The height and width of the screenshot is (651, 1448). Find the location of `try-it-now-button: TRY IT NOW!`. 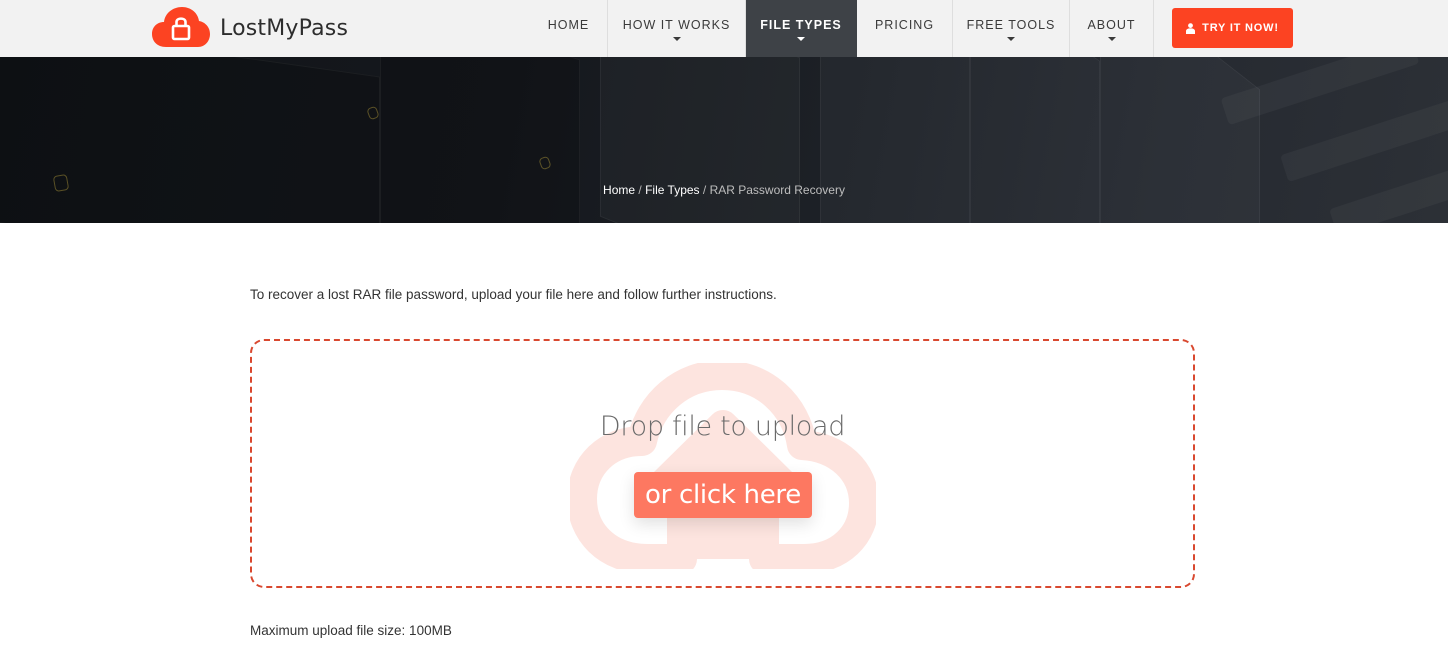

try-it-now-button: TRY IT NOW! is located at coordinates (1232, 28).